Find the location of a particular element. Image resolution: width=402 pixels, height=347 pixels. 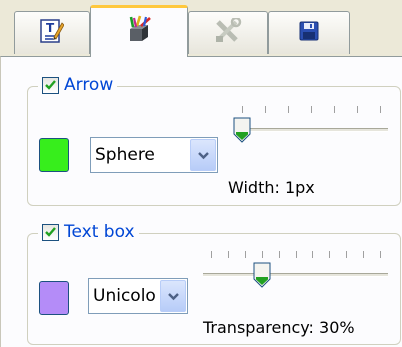

save-icon is located at coordinates (309, 33).